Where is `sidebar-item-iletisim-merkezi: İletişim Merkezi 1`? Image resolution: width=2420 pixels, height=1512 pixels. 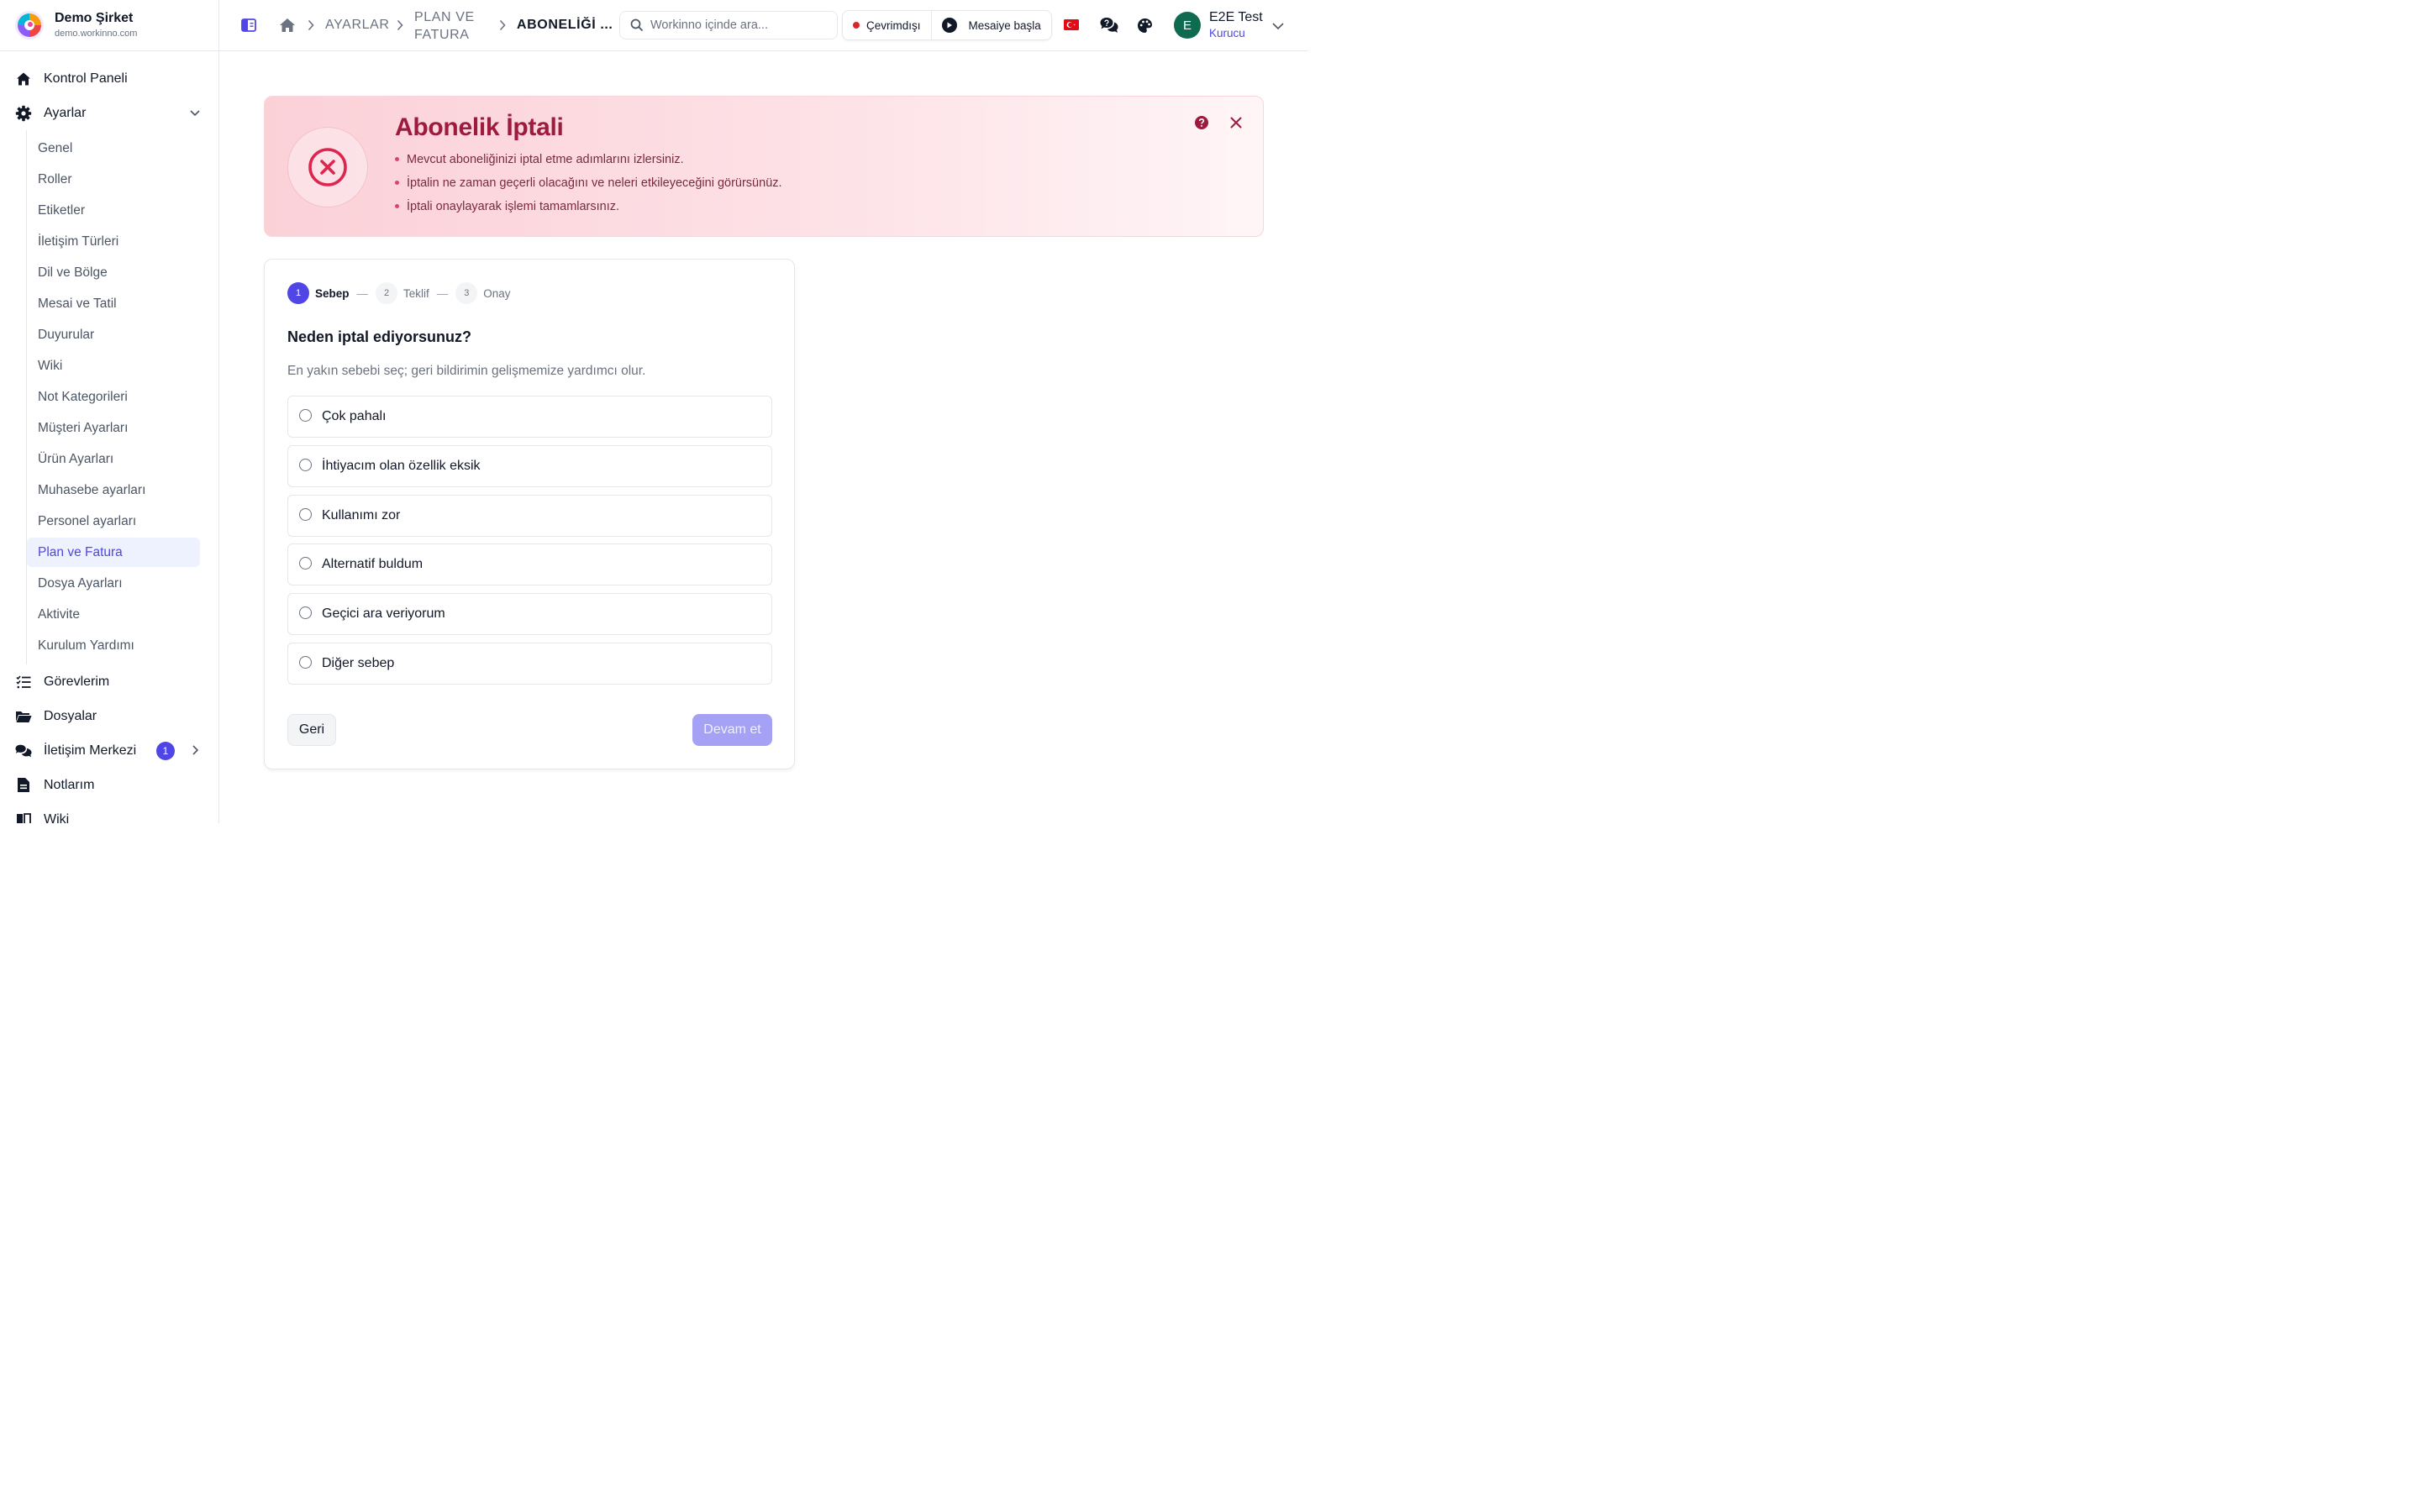 sidebar-item-iletisim-merkezi: İletişim Merkezi 1 is located at coordinates (109, 750).